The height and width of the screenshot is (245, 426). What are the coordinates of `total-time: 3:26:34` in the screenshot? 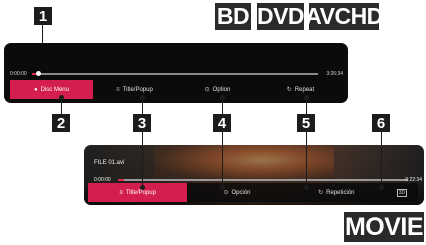 It's located at (334, 74).